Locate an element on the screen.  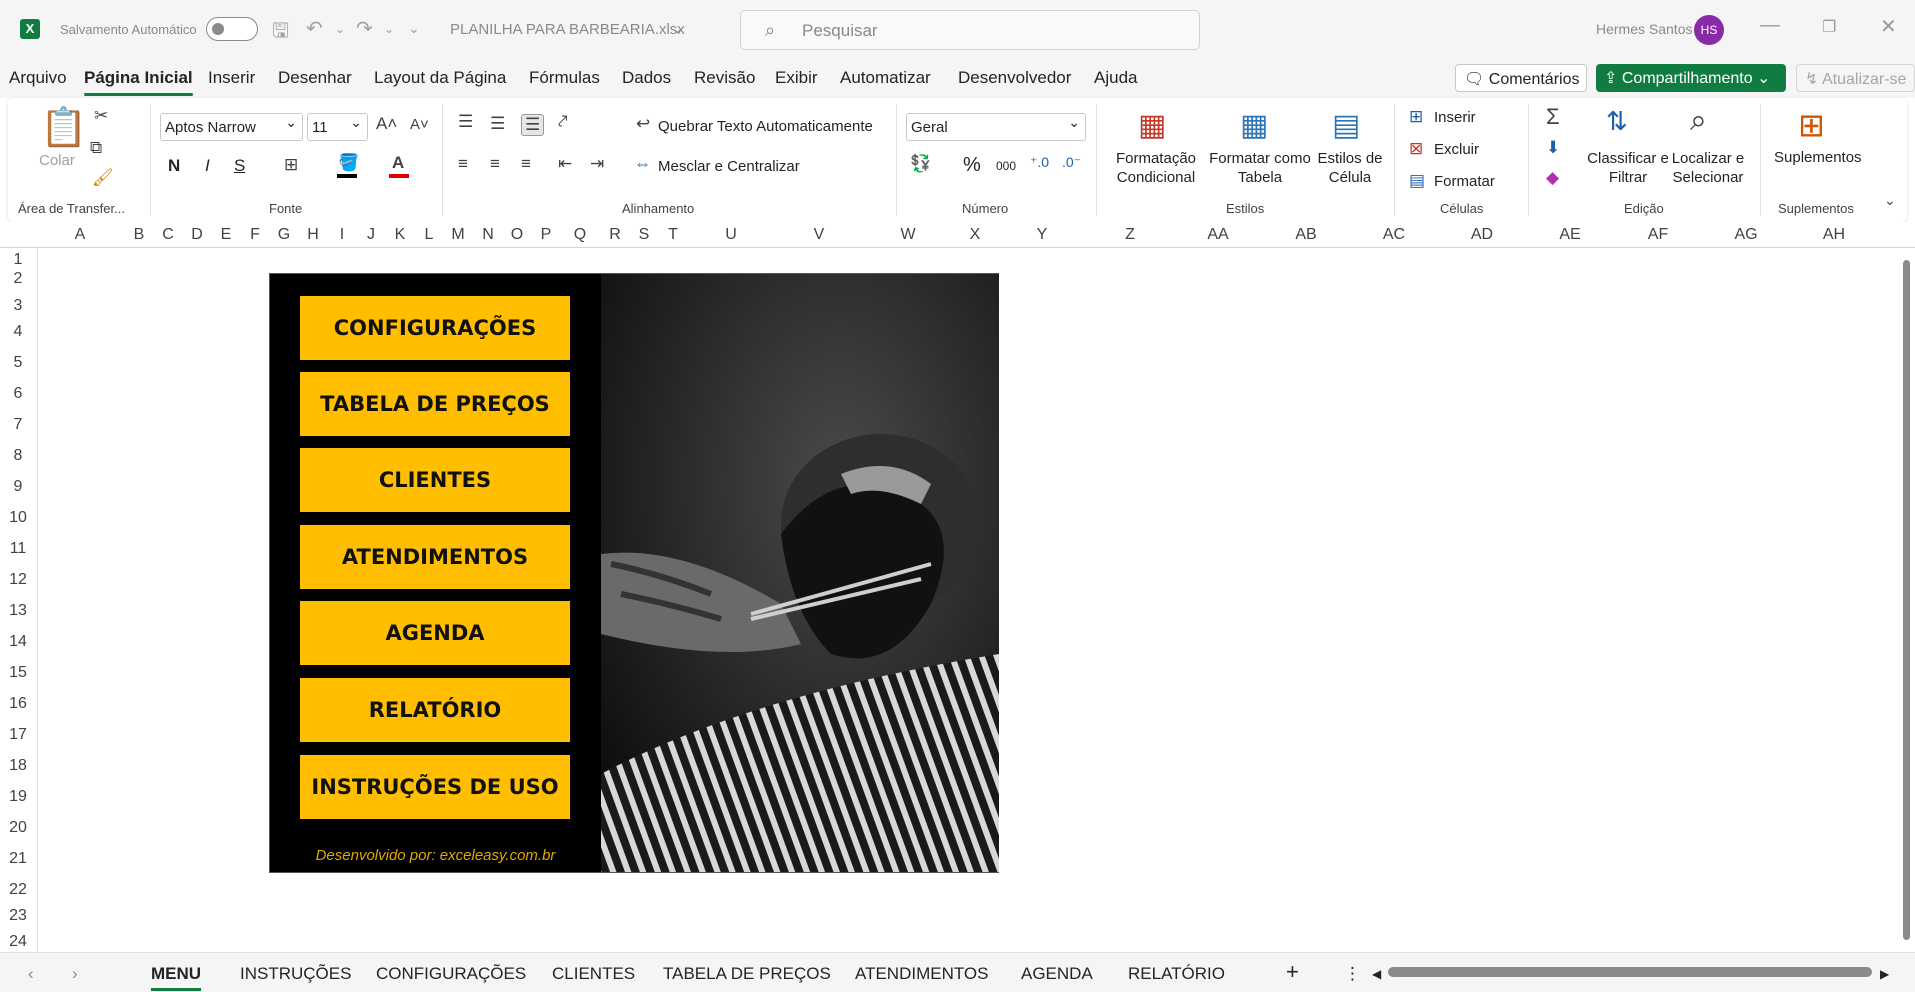
vertical-scrollbar is located at coordinates (1906, 600).